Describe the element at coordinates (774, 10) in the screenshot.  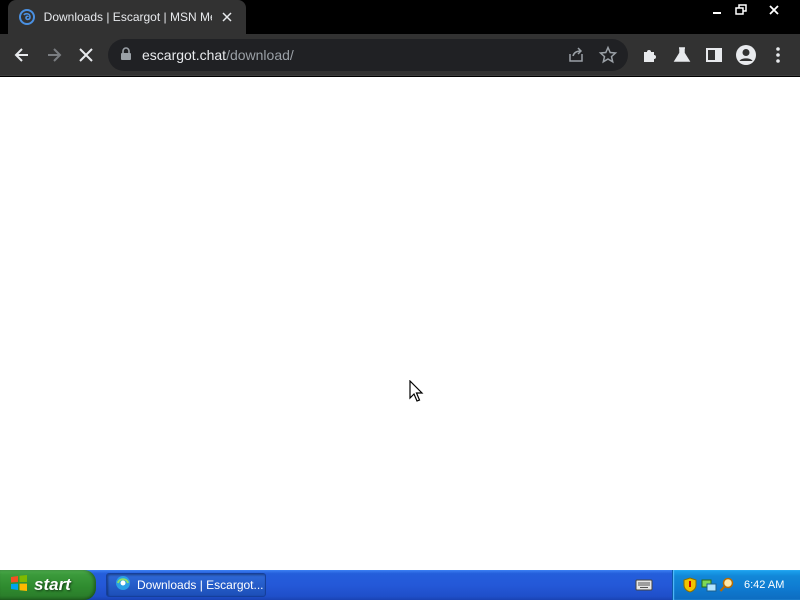
I see `close-icon` at that location.